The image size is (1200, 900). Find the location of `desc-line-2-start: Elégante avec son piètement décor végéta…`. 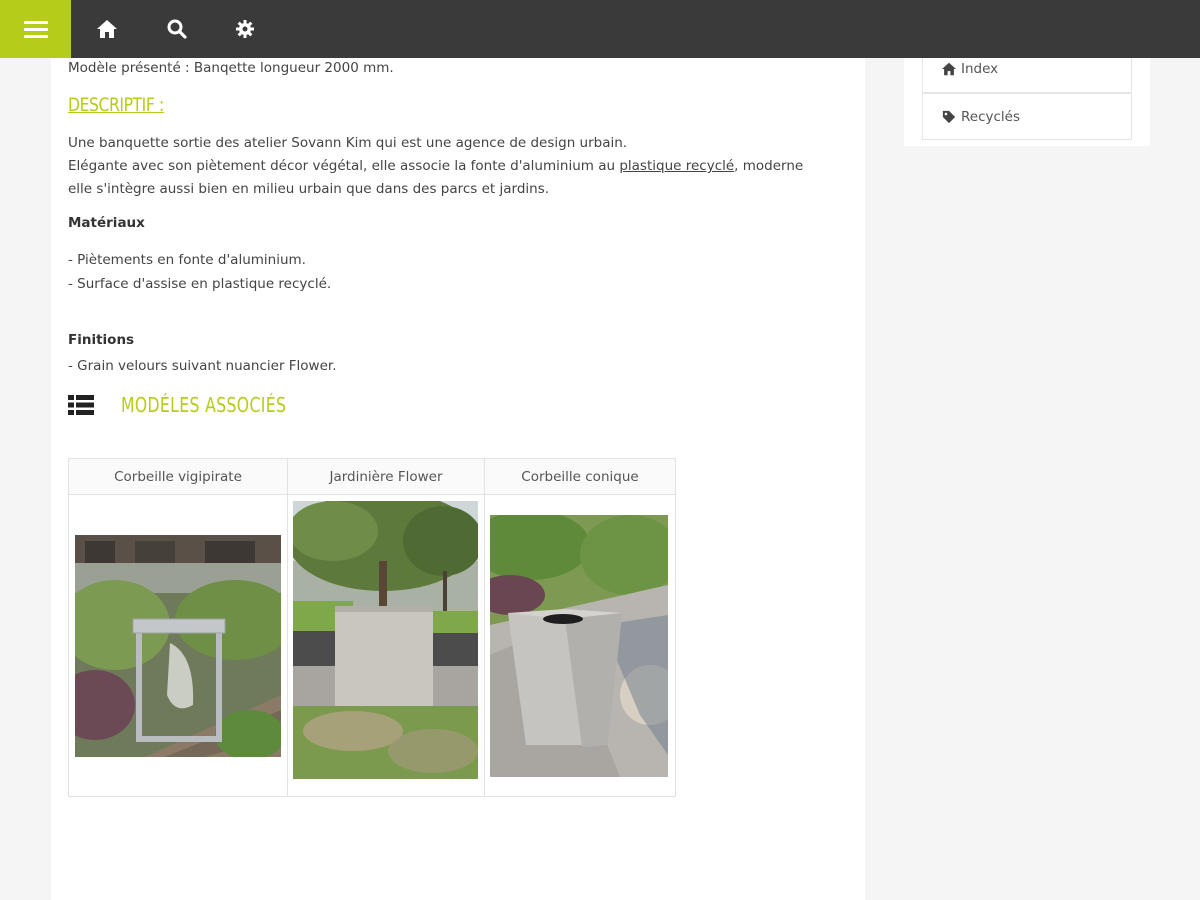

desc-line-2-start: Elégante avec son piètement décor végéta… is located at coordinates (344, 166).